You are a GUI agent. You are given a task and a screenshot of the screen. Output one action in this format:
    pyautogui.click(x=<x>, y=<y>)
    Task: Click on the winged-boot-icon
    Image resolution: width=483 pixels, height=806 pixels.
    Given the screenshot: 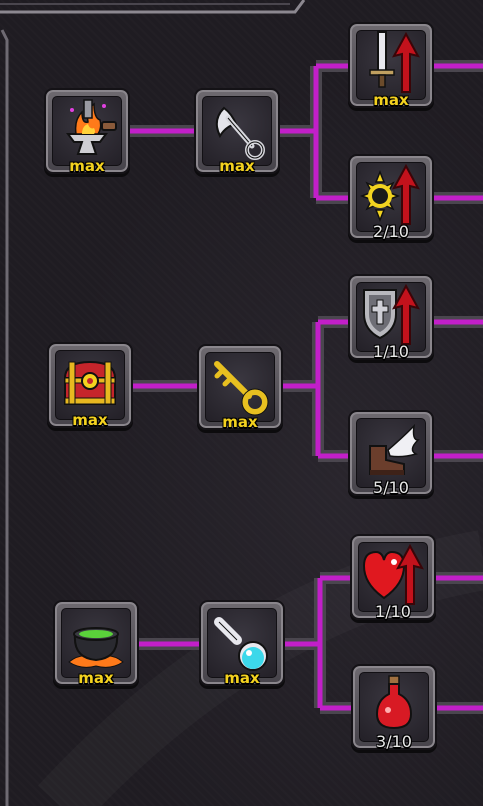 What is the action you would take?
    pyautogui.click(x=394, y=449)
    